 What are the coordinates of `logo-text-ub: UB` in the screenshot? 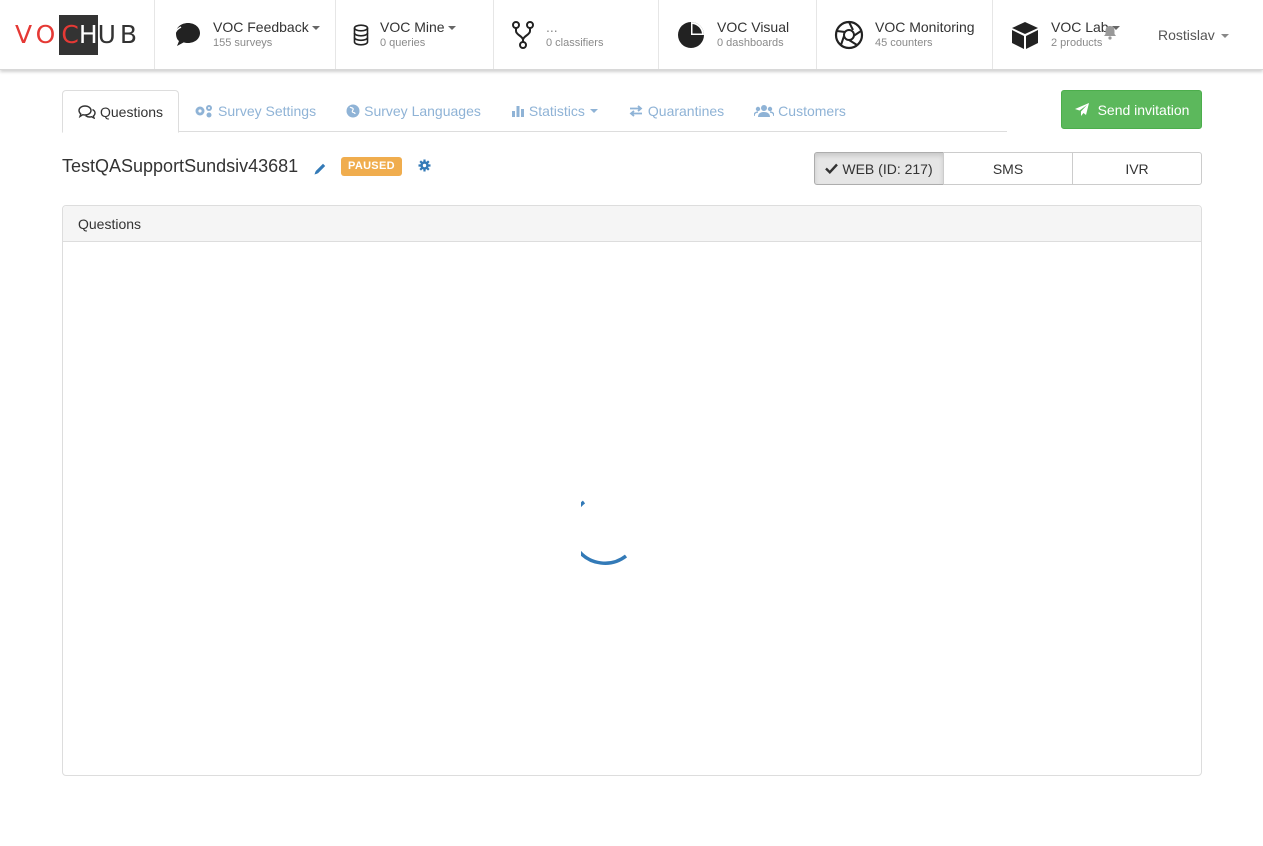 It's located at (119, 34).